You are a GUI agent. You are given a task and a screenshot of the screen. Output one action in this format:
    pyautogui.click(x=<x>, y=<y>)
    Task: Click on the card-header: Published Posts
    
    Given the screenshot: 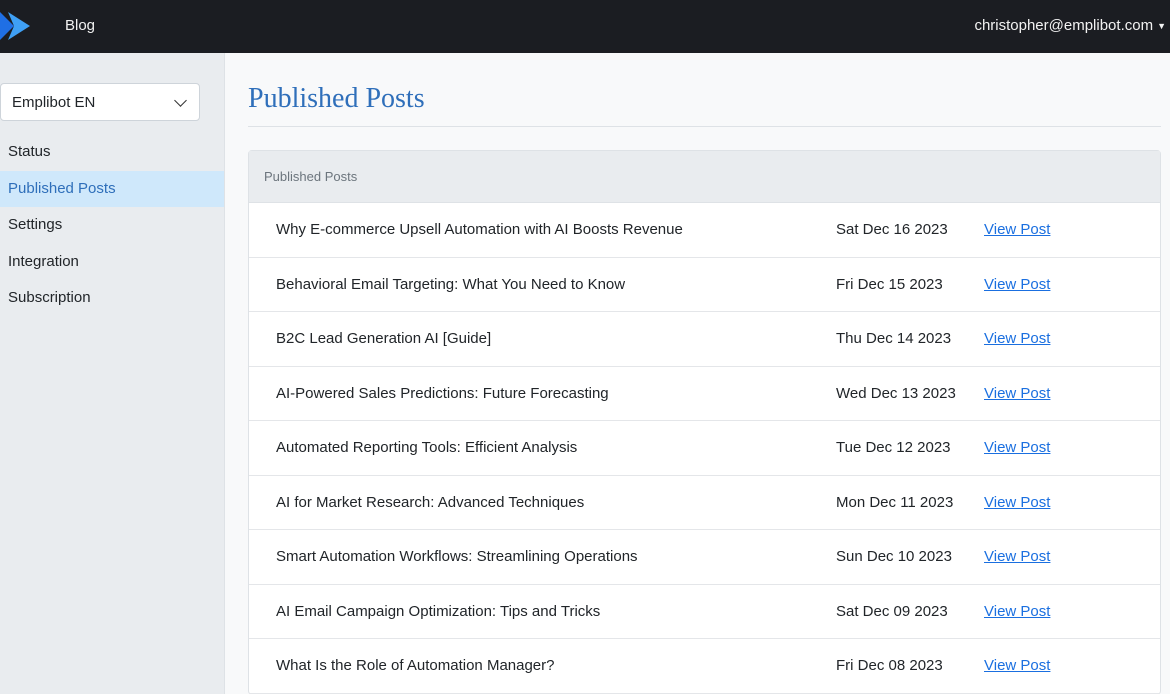 What is the action you would take?
    pyautogui.click(x=704, y=177)
    